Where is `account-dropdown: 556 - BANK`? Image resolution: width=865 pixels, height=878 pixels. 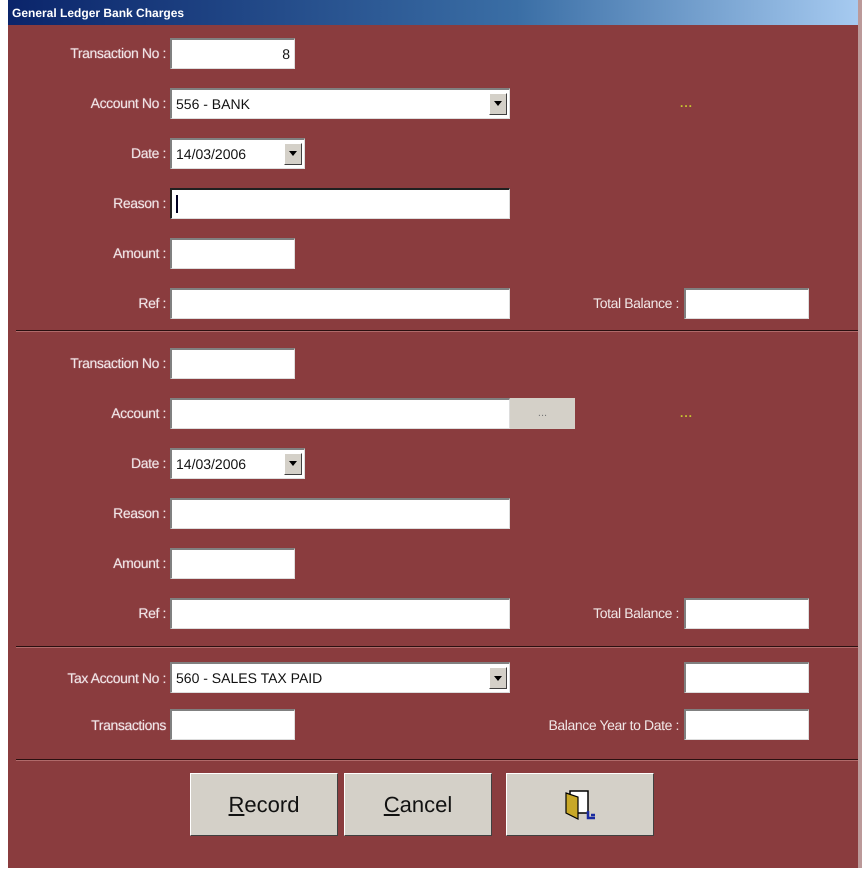
account-dropdown: 556 - BANK is located at coordinates (340, 103).